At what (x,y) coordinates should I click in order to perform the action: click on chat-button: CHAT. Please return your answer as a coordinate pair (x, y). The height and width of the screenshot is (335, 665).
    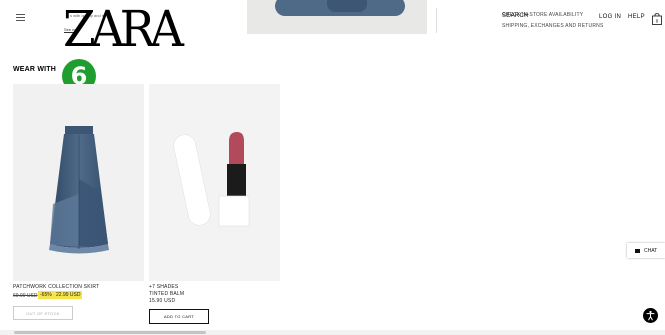
    Looking at the image, I should click on (646, 250).